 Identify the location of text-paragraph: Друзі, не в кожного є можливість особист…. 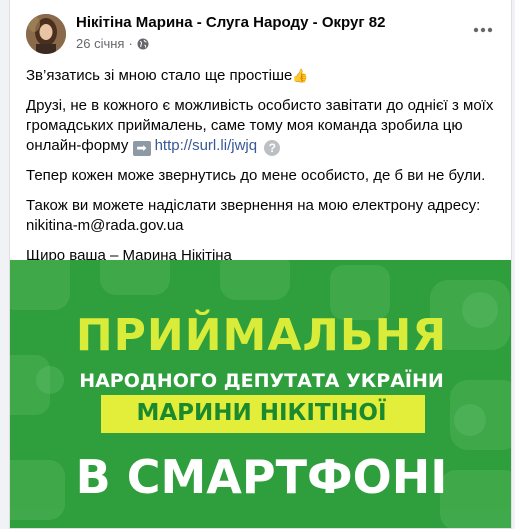
(261, 126).